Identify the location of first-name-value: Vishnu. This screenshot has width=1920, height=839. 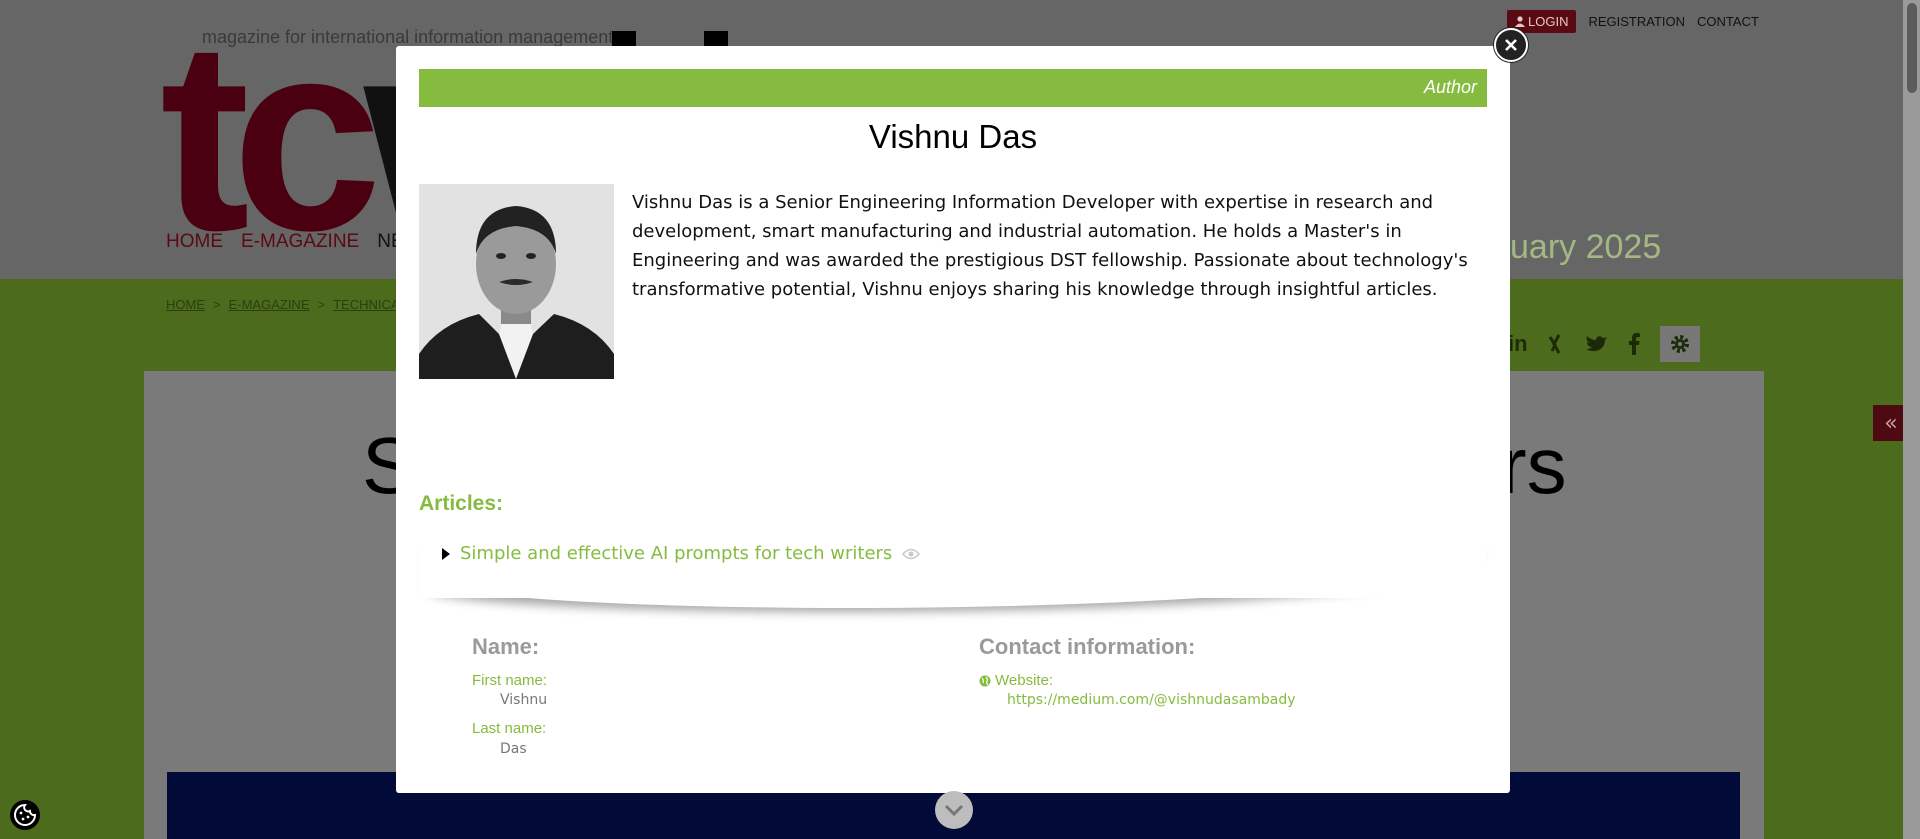
(524, 700).